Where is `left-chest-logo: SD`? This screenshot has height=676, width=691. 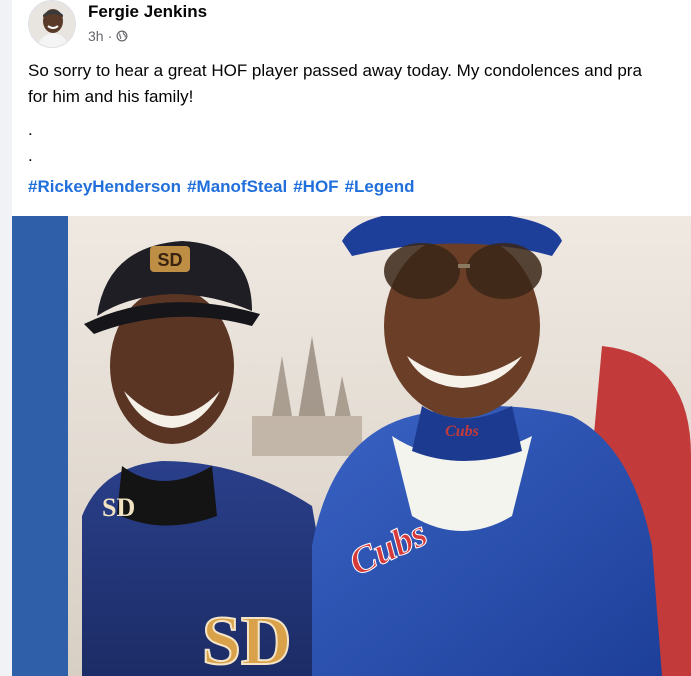
left-chest-logo: SD is located at coordinates (246, 639).